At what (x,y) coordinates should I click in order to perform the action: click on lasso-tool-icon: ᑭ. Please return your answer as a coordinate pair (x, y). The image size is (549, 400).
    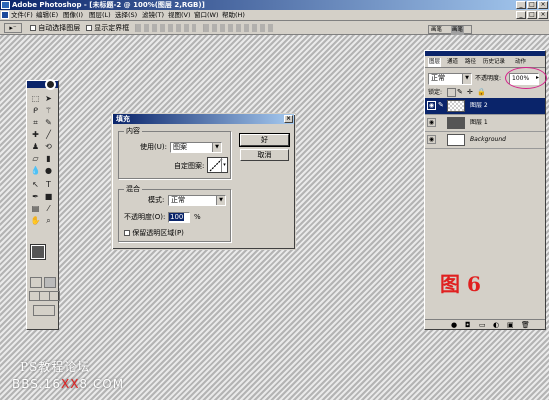
    Looking at the image, I should click on (35, 110).